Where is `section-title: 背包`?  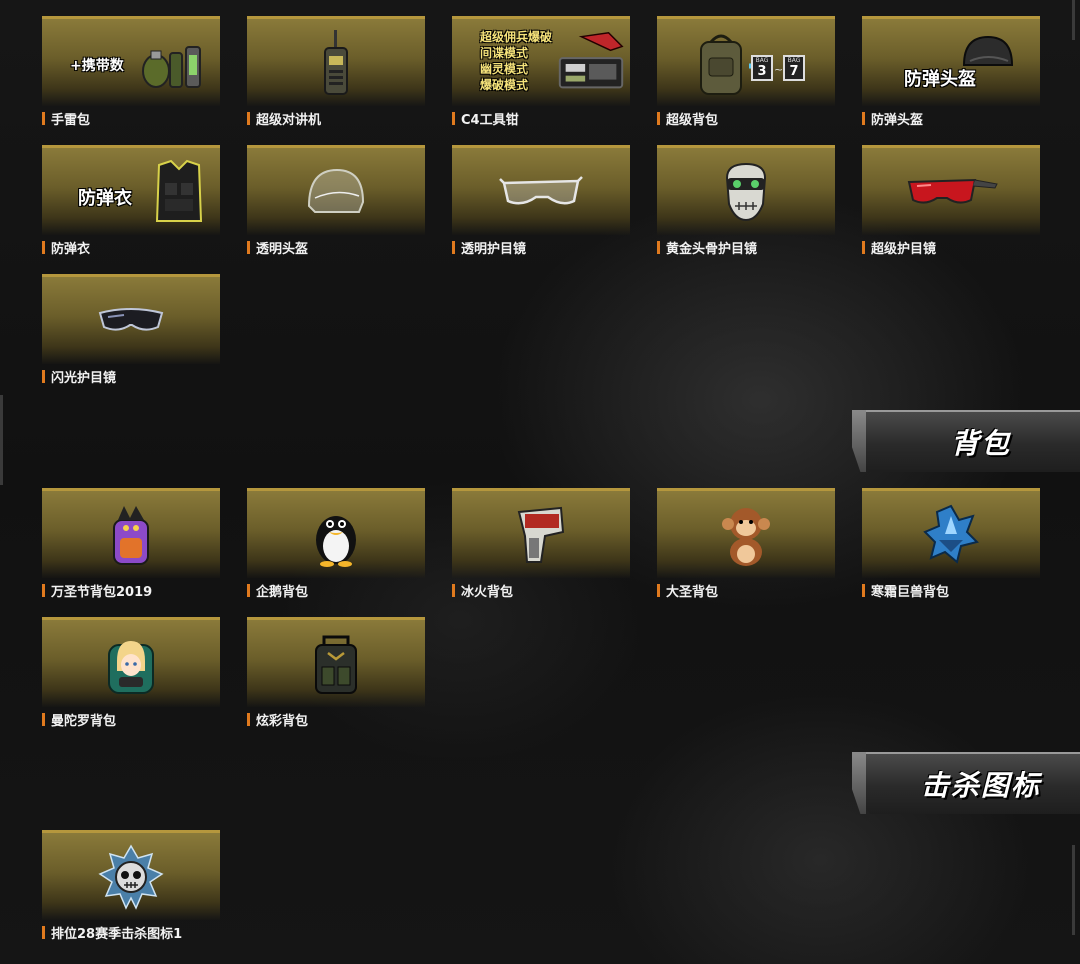
section-title: 背包 is located at coordinates (980, 443).